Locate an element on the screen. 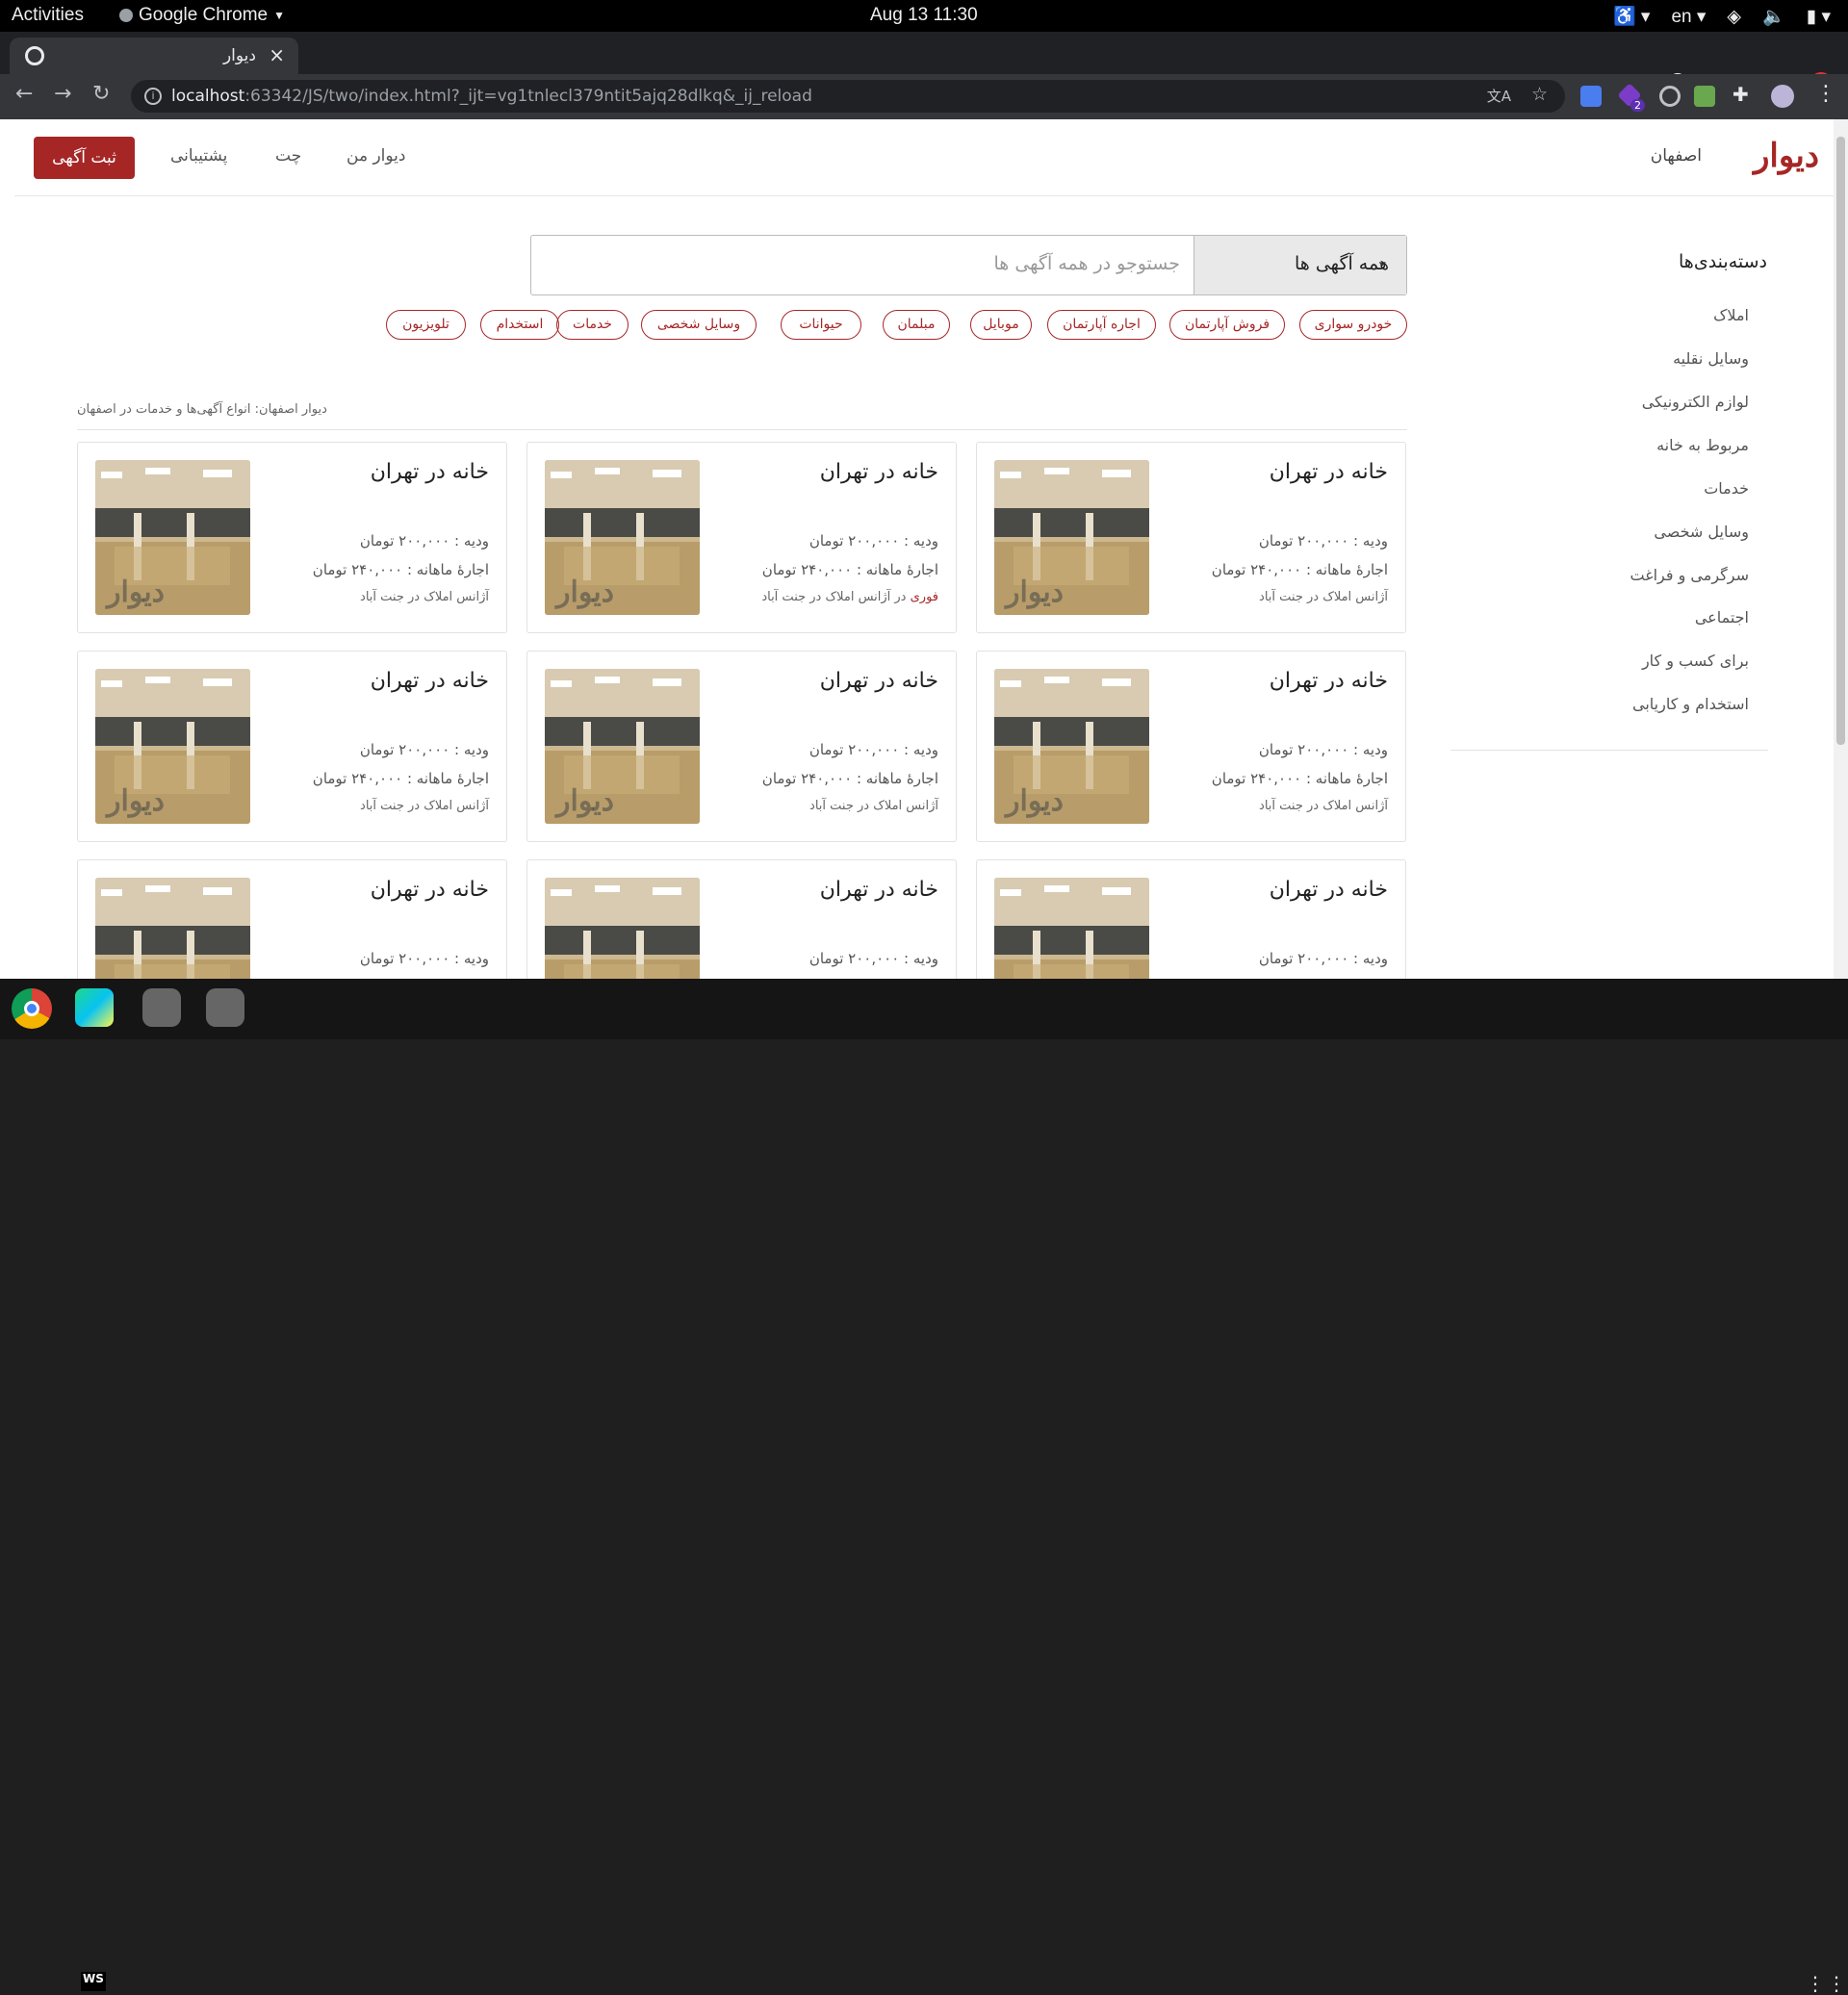 Image resolution: width=1848 pixels, height=1995 pixels. translate-icon: 文A is located at coordinates (1499, 96).